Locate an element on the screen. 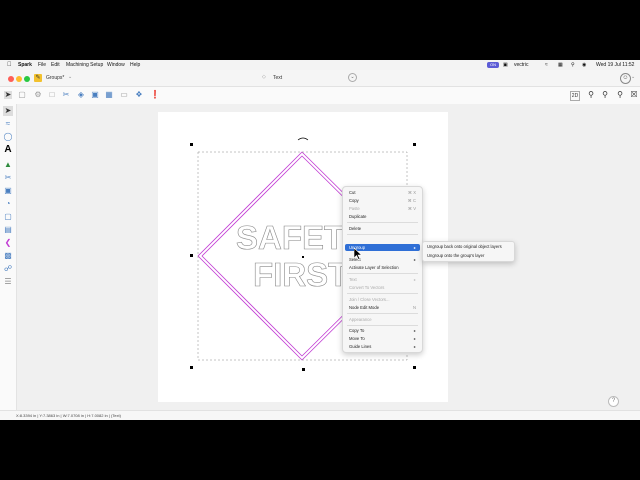 The height and width of the screenshot is (480, 640). resize-handle-bottom-left is located at coordinates (191, 367).